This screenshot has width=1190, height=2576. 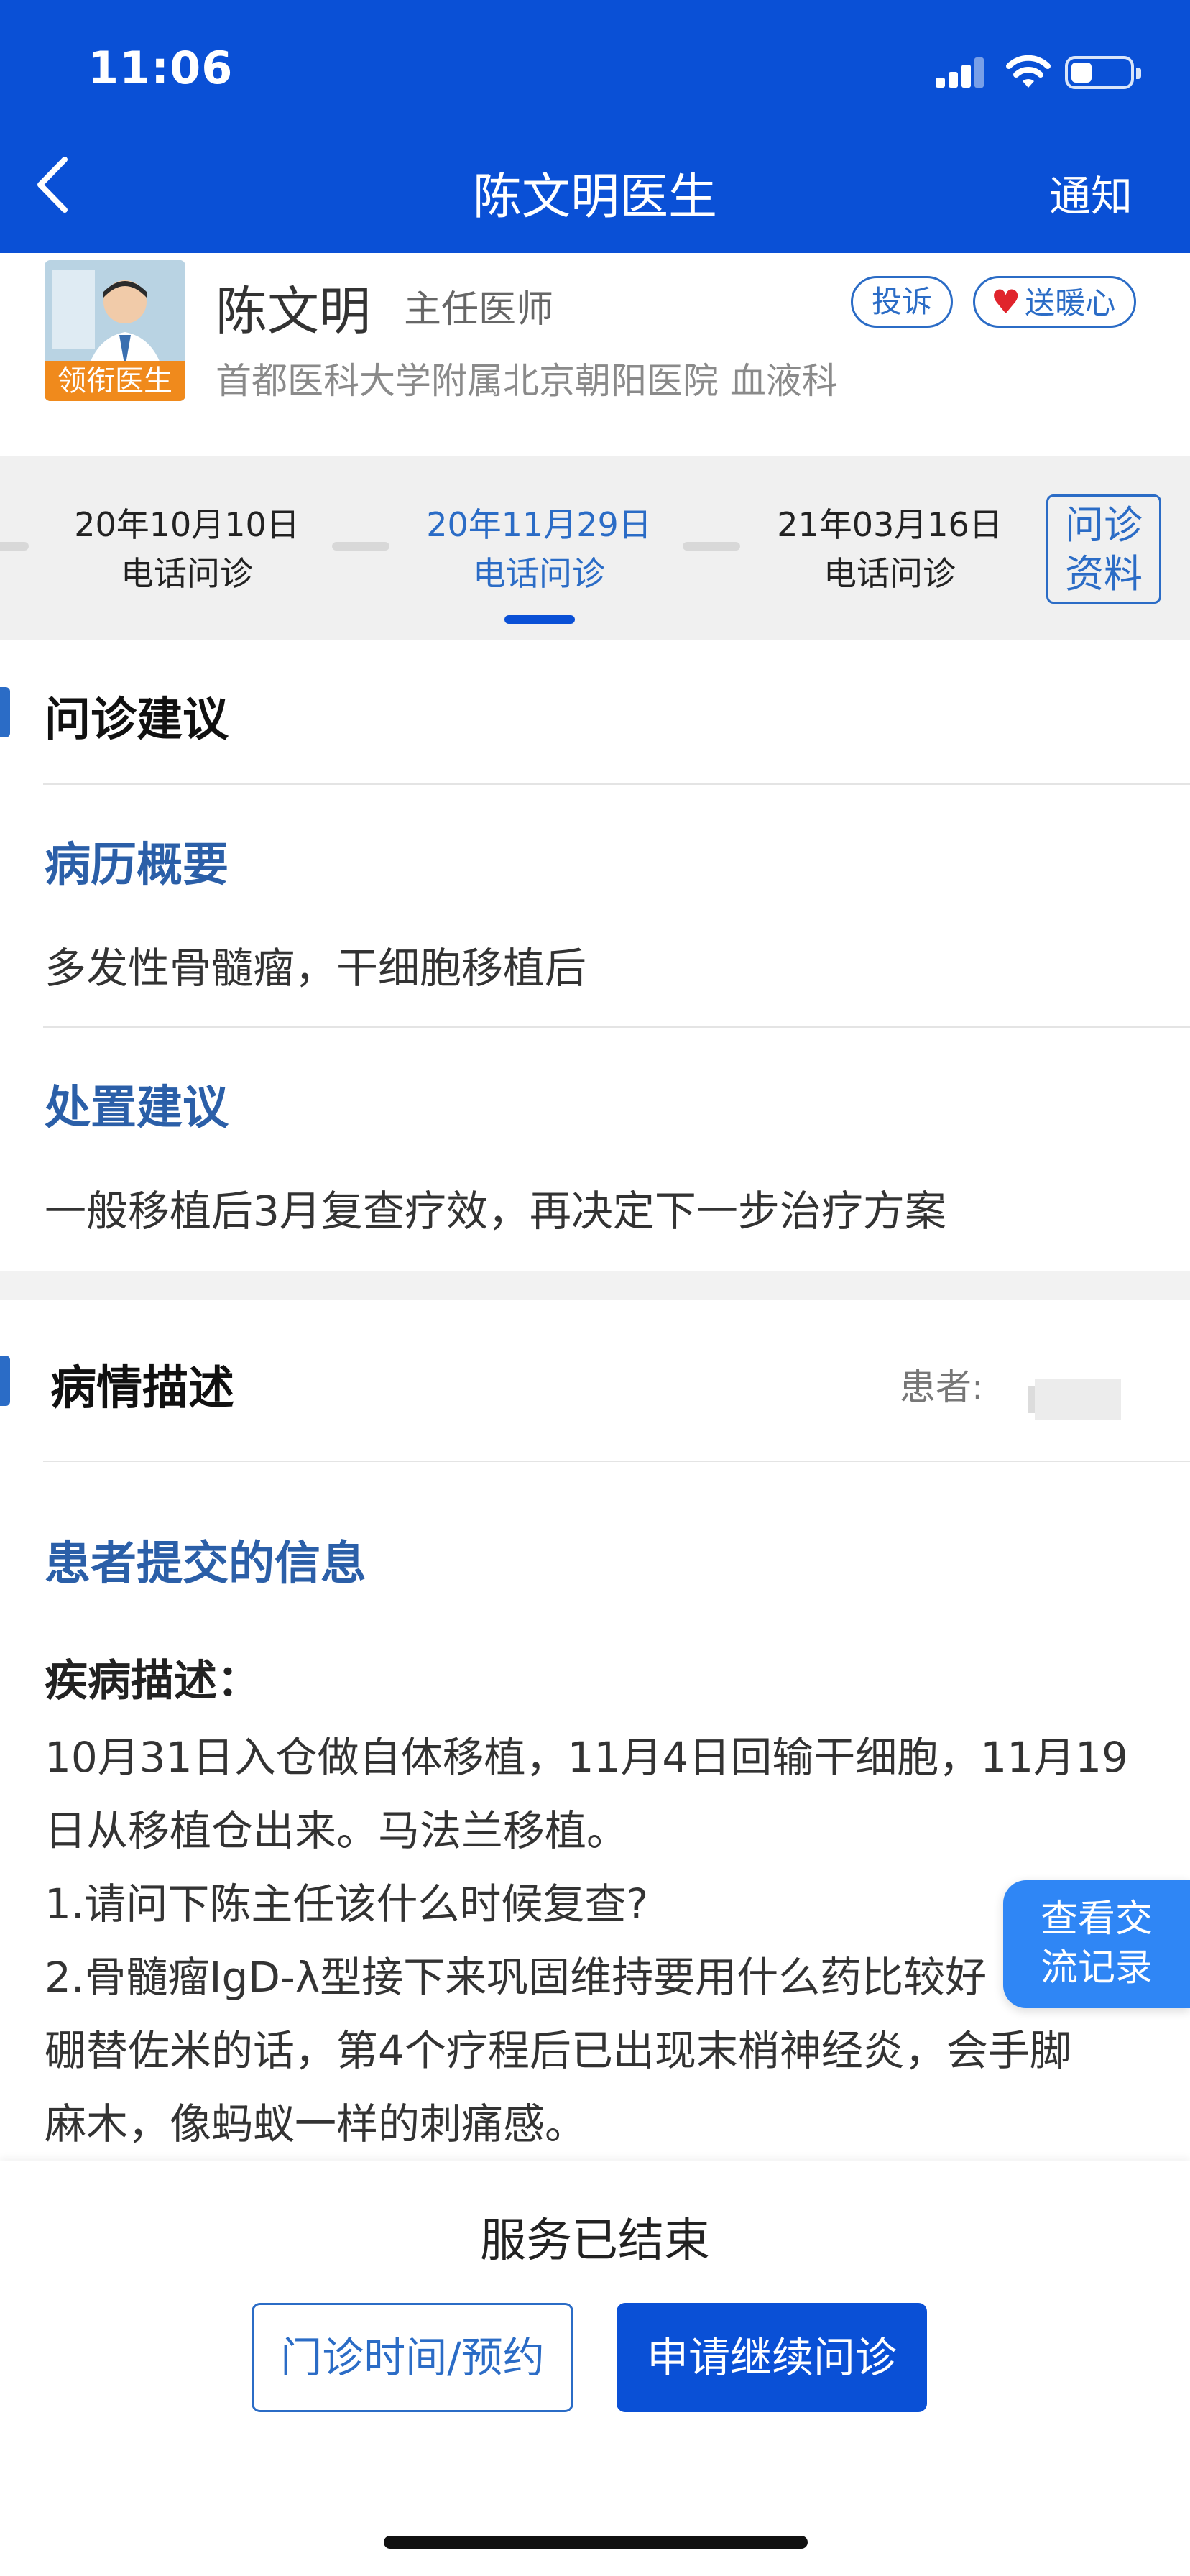 I want to click on history-text: 多发性骨髓瘤，干细胞移植后, so click(x=316, y=968).